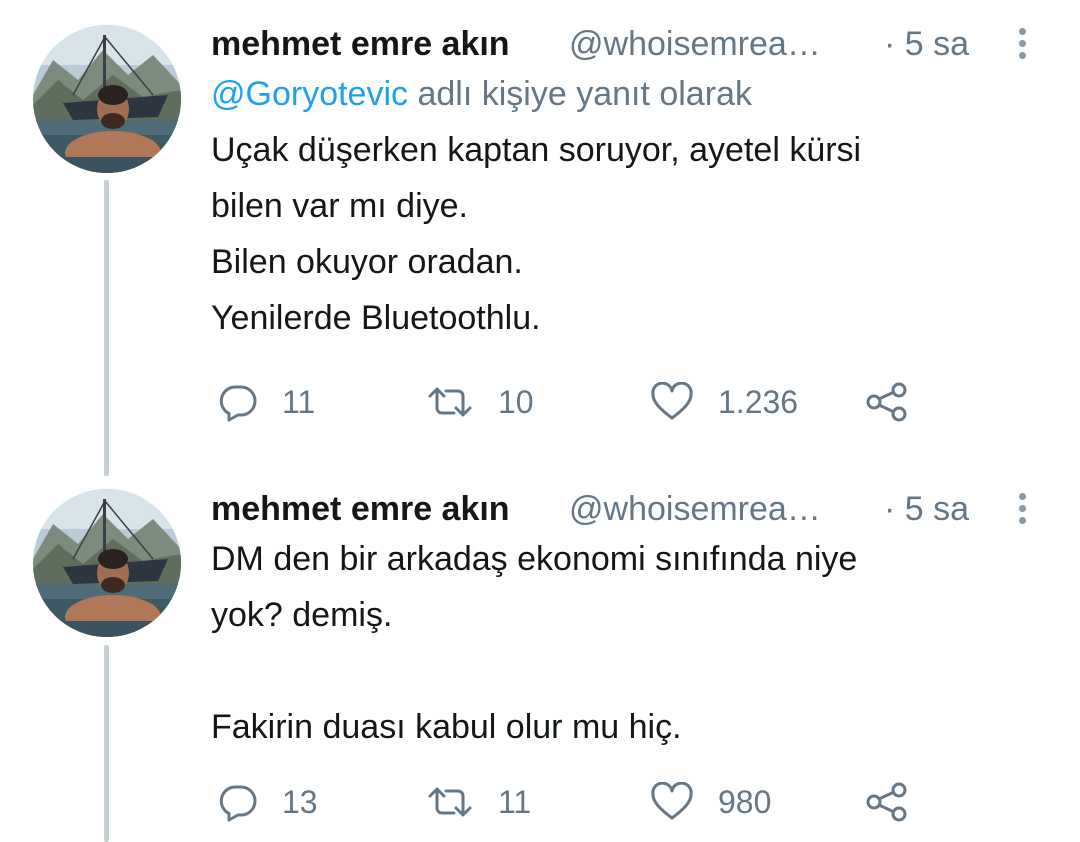 The image size is (1080, 842). Describe the element at coordinates (266, 402) in the screenshot. I see `reply-button: 11` at that location.